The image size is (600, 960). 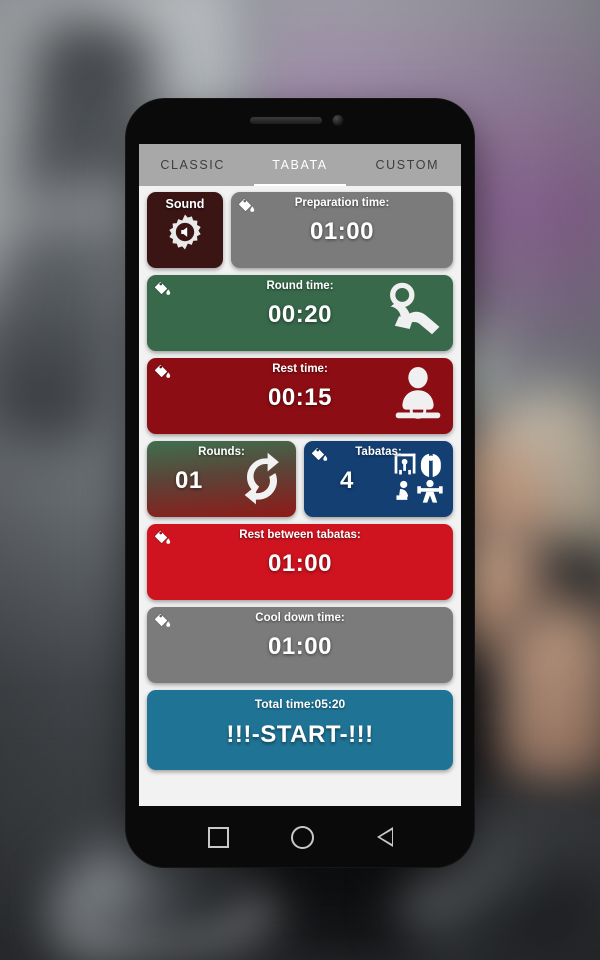 I want to click on rest-between-tabatas-value: 01:00, so click(x=300, y=564).